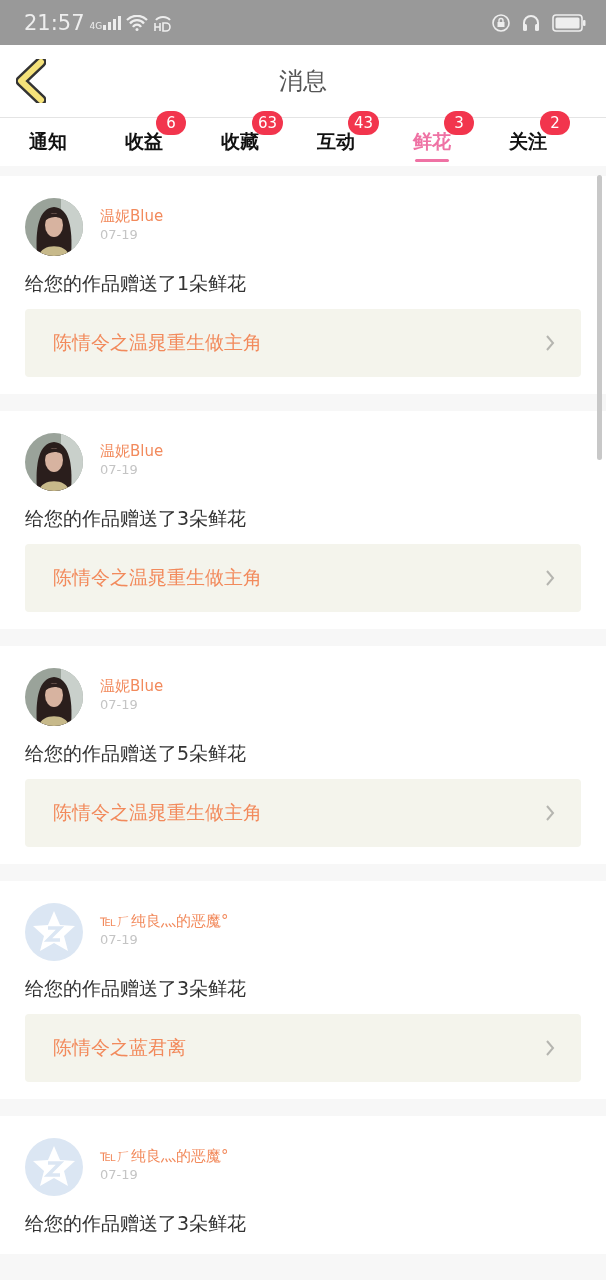 This screenshot has height=1280, width=606. I want to click on tab: 通知, so click(48, 141).